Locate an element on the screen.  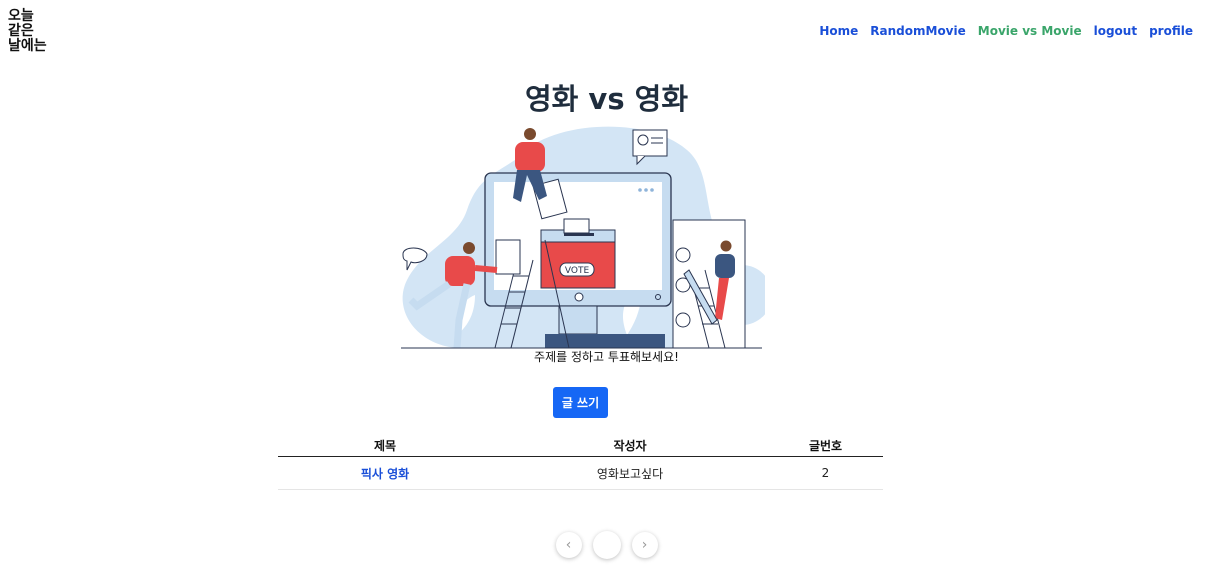
nav-logout-link: logout is located at coordinates (1115, 31).